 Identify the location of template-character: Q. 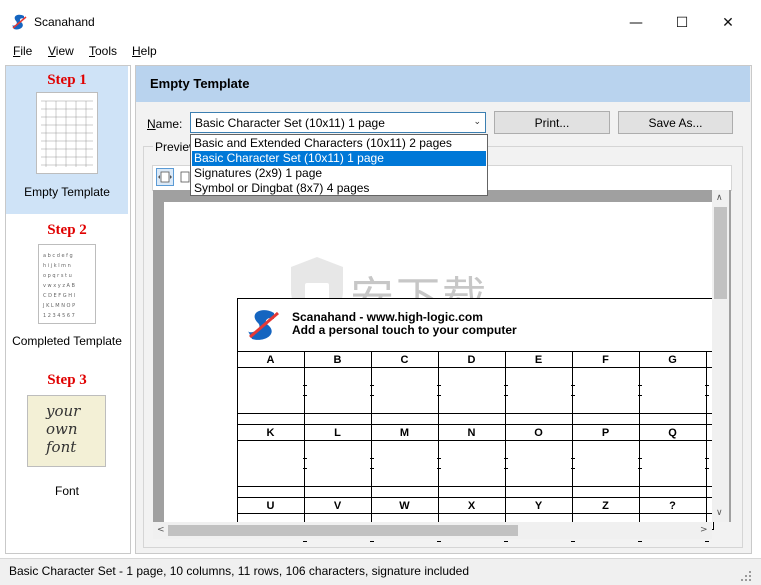
(672, 433).